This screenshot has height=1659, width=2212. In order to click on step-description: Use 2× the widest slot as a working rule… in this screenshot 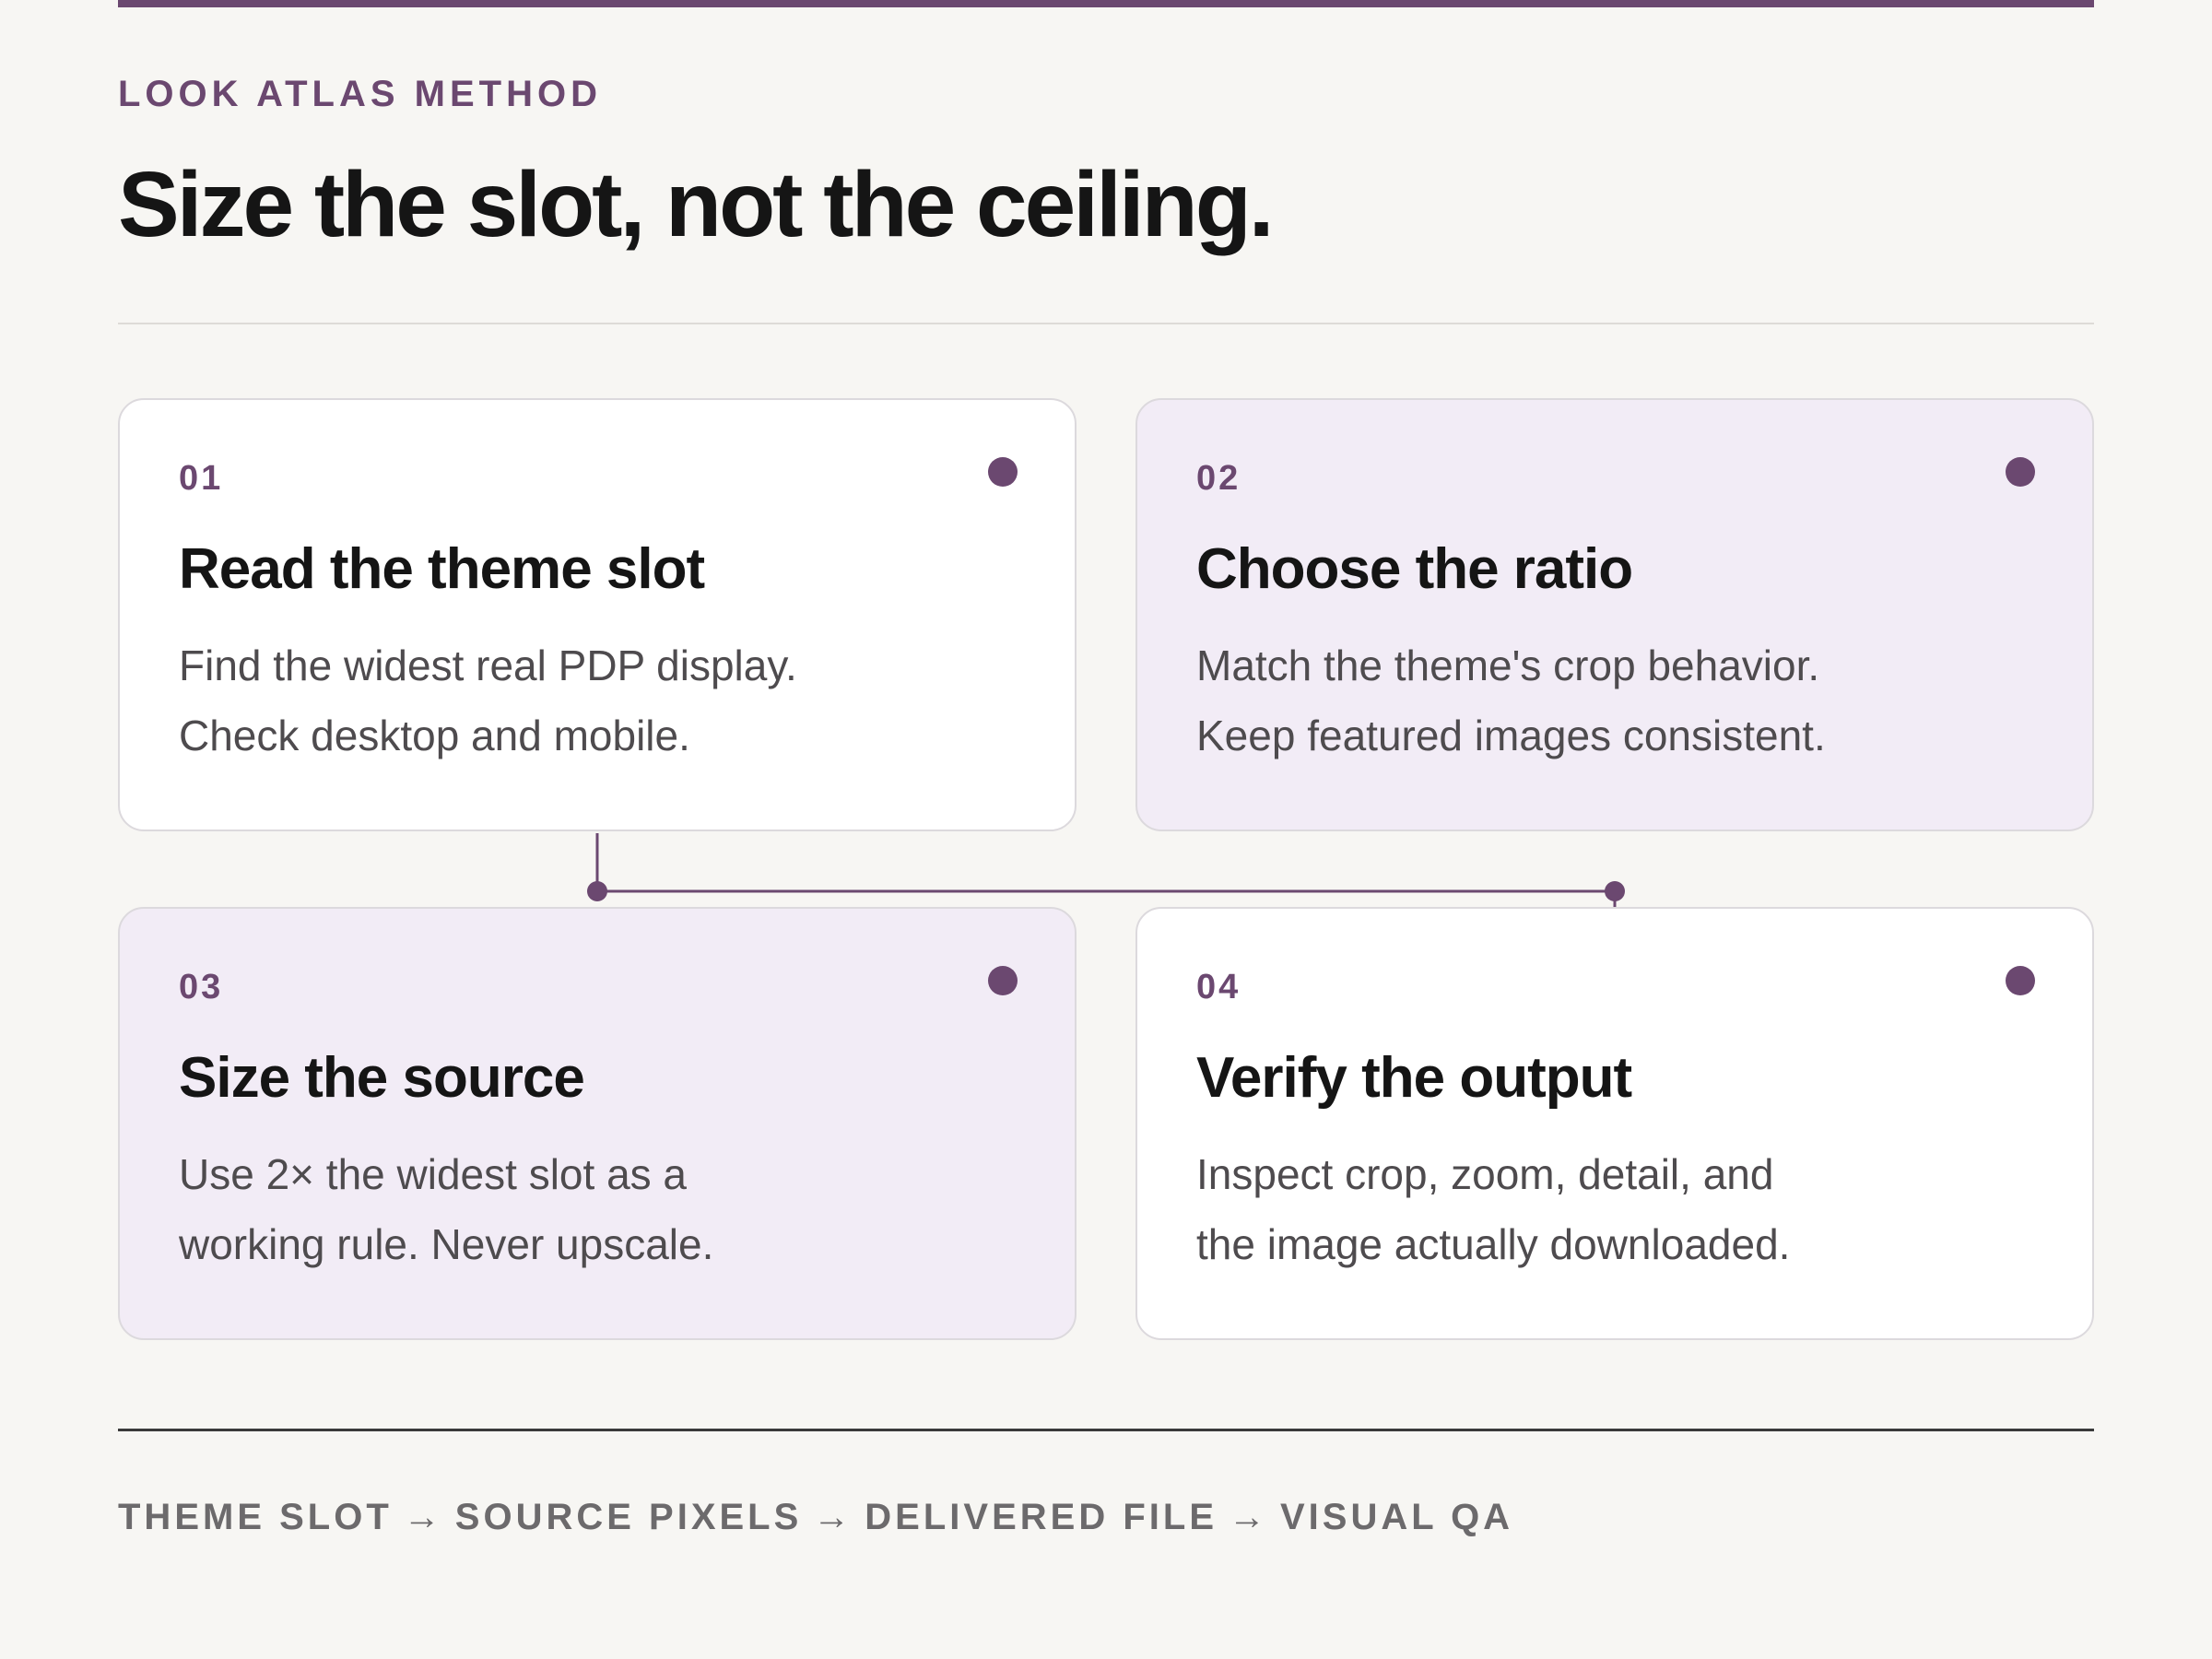, I will do `click(593, 1209)`.